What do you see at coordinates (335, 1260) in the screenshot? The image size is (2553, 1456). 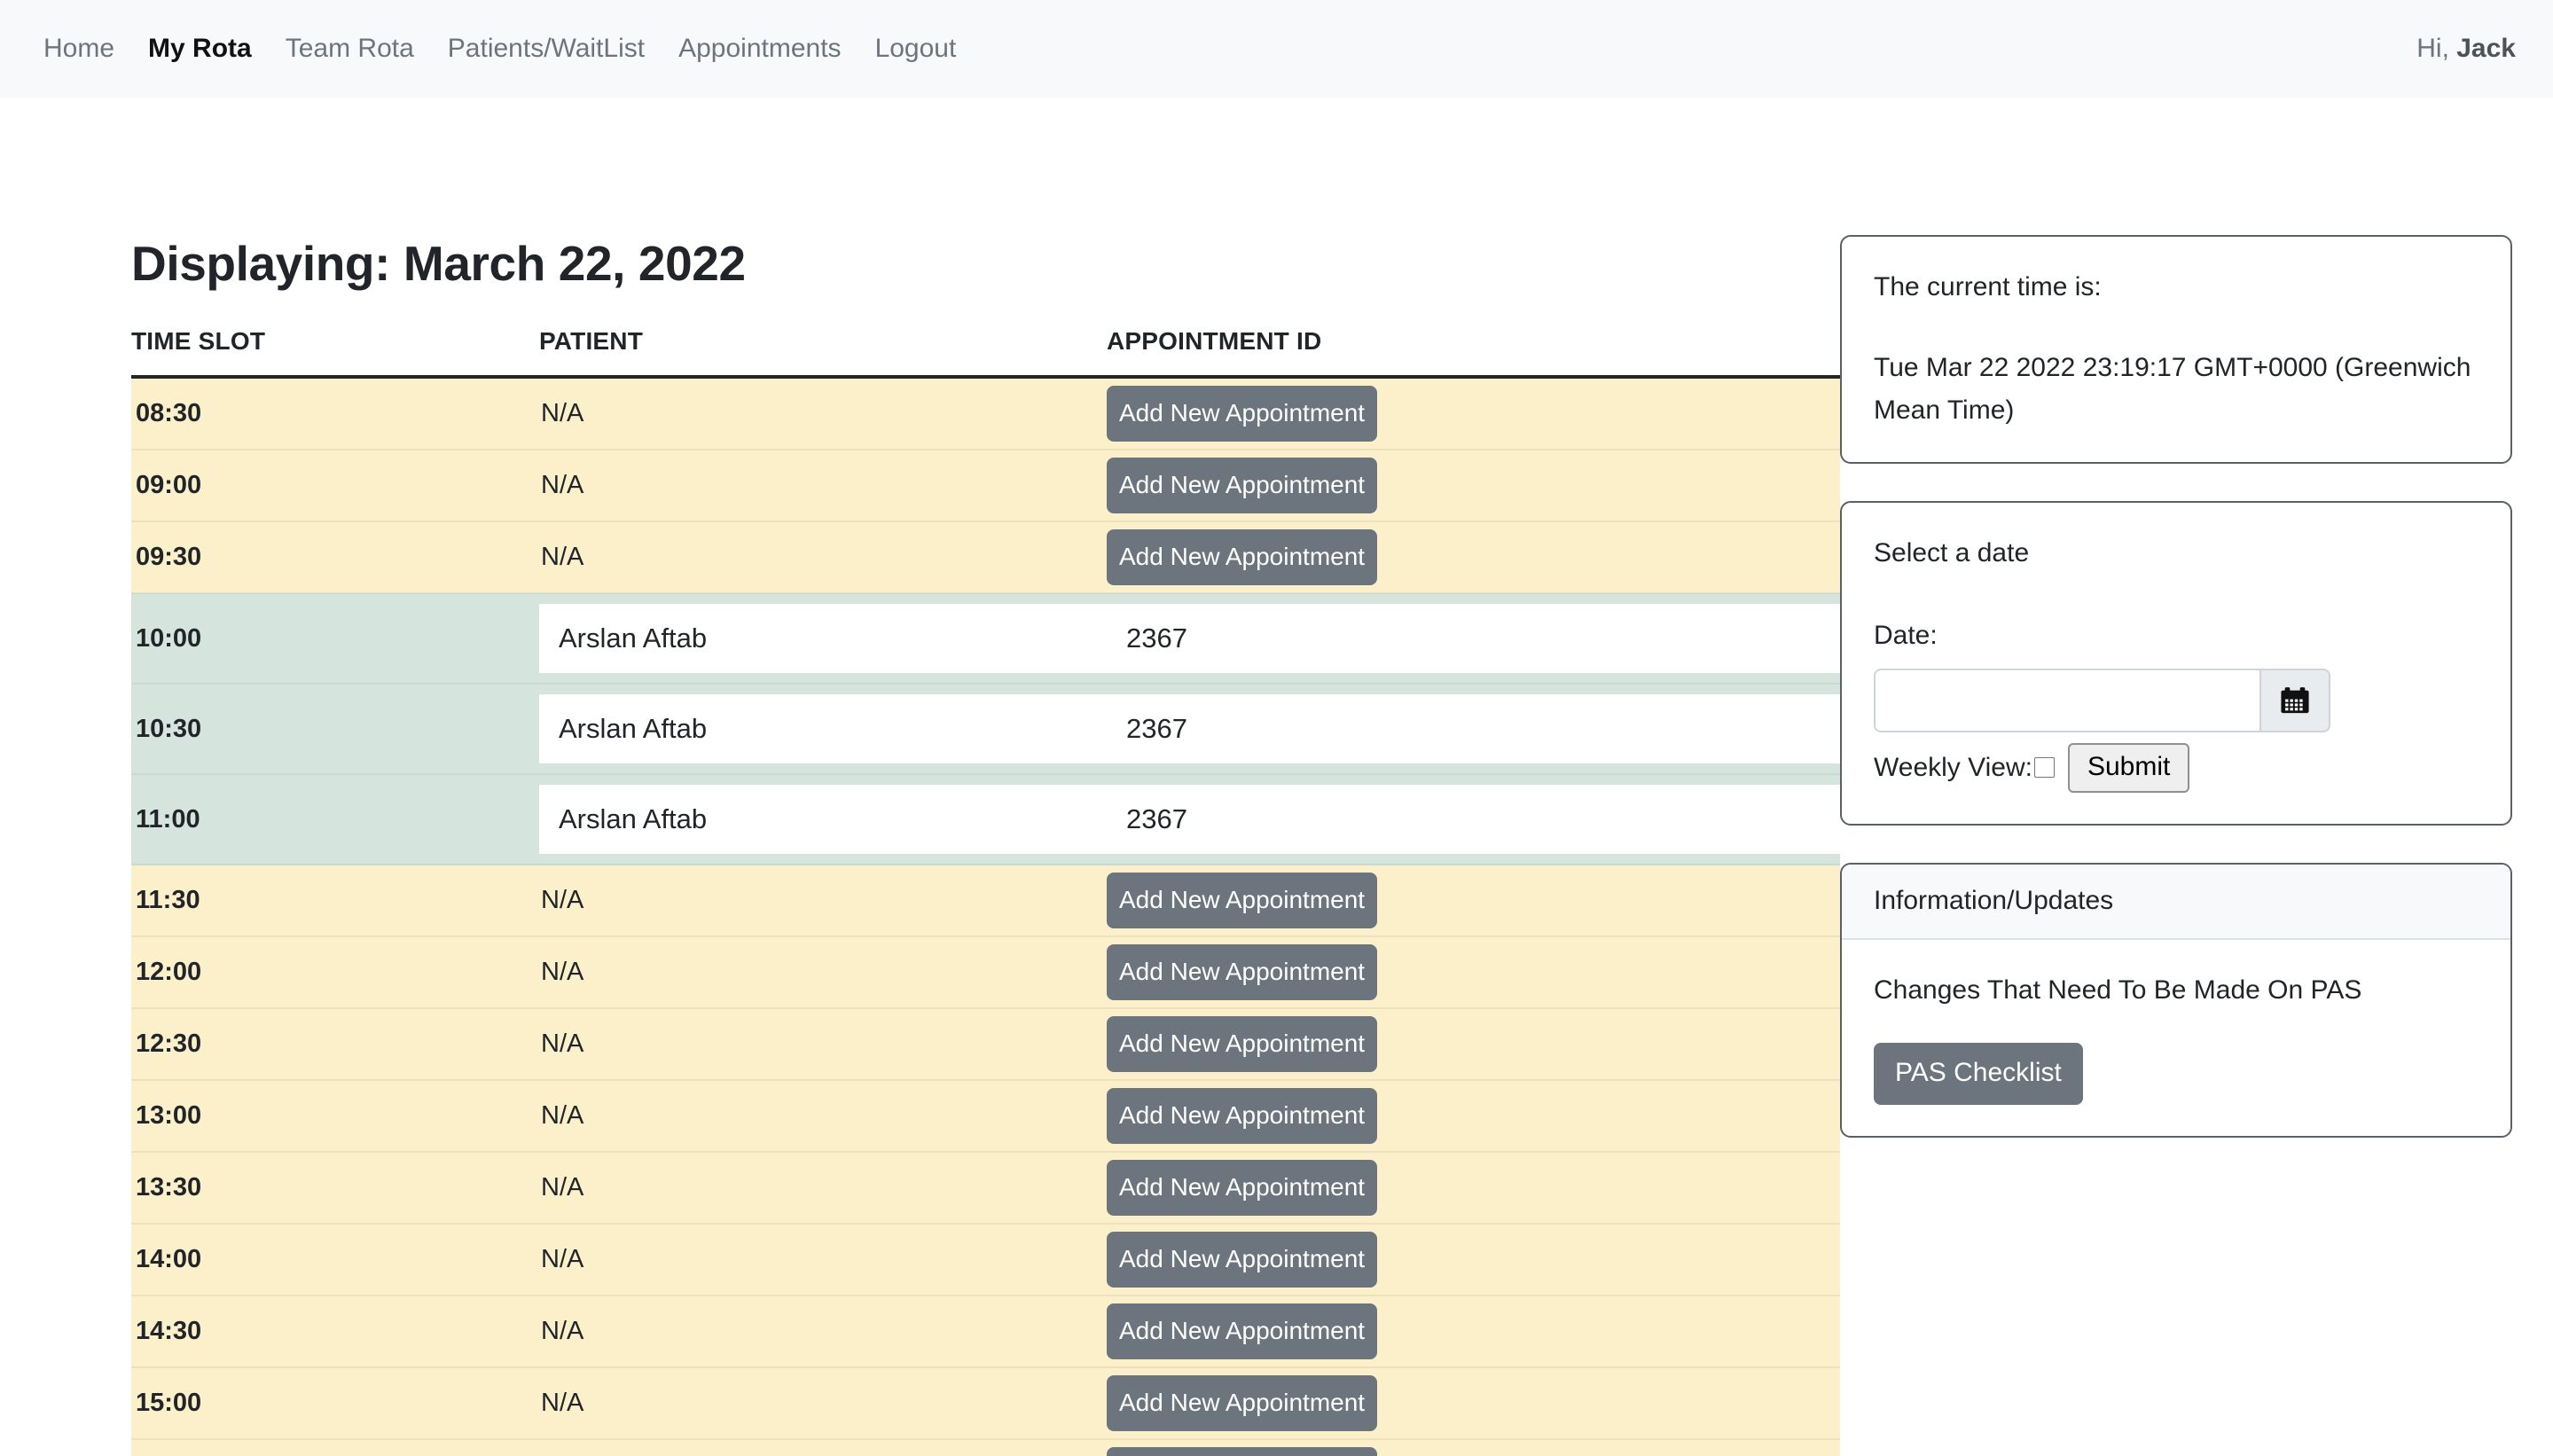 I see `cell-time-slot: 14:00` at bounding box center [335, 1260].